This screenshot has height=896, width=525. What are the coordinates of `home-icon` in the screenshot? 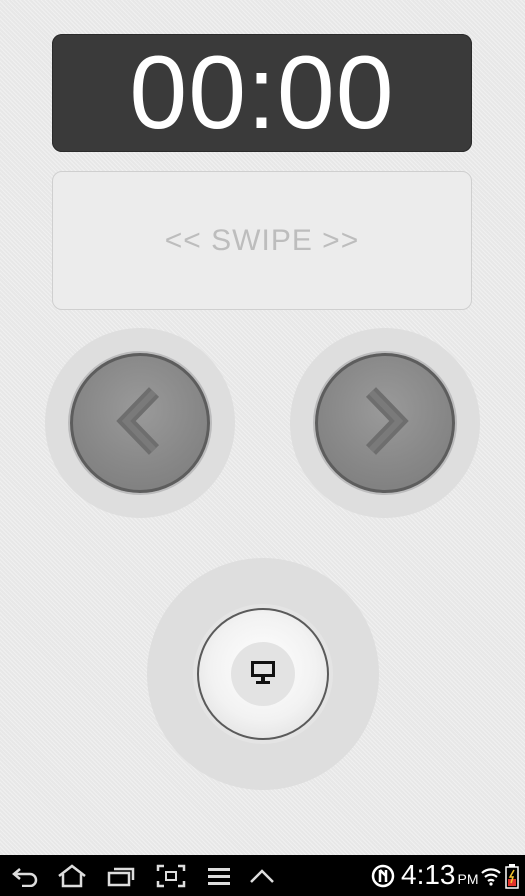 It's located at (72, 876).